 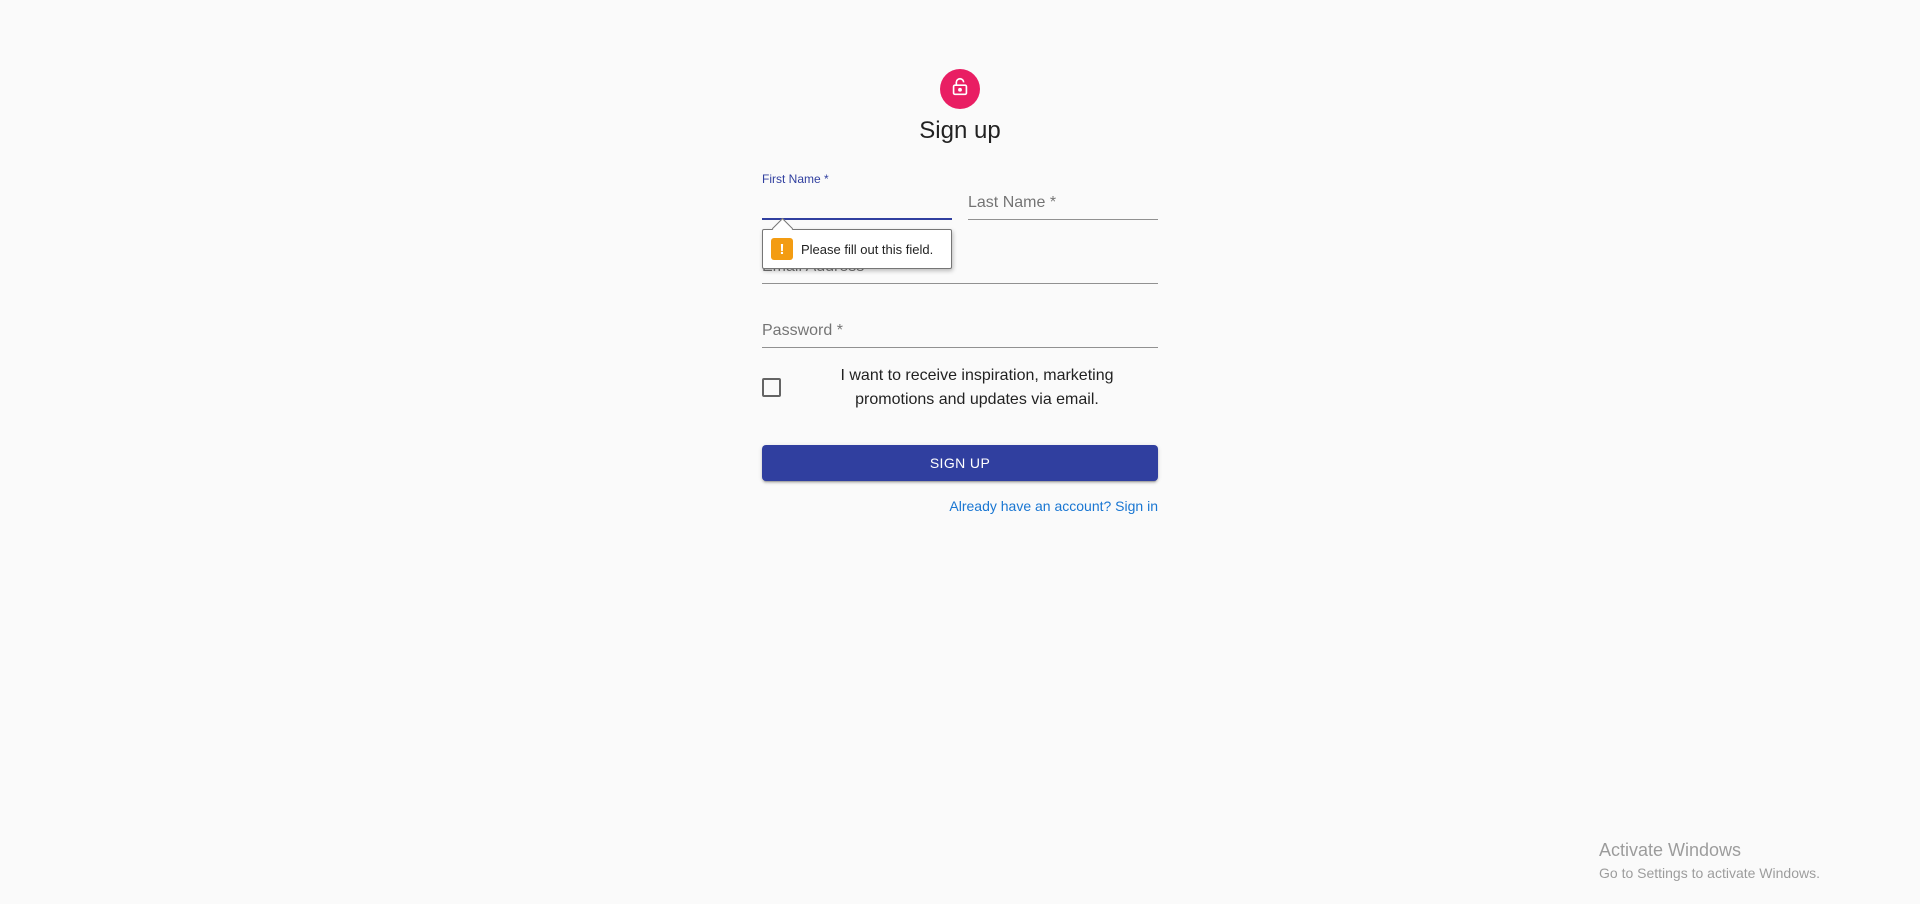 I want to click on email-underline, so click(x=960, y=283).